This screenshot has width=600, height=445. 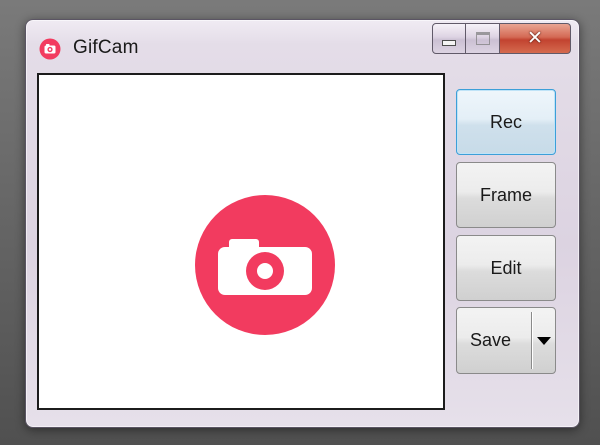 What do you see at coordinates (302, 45) in the screenshot?
I see `title-bar: GifCam ✕` at bounding box center [302, 45].